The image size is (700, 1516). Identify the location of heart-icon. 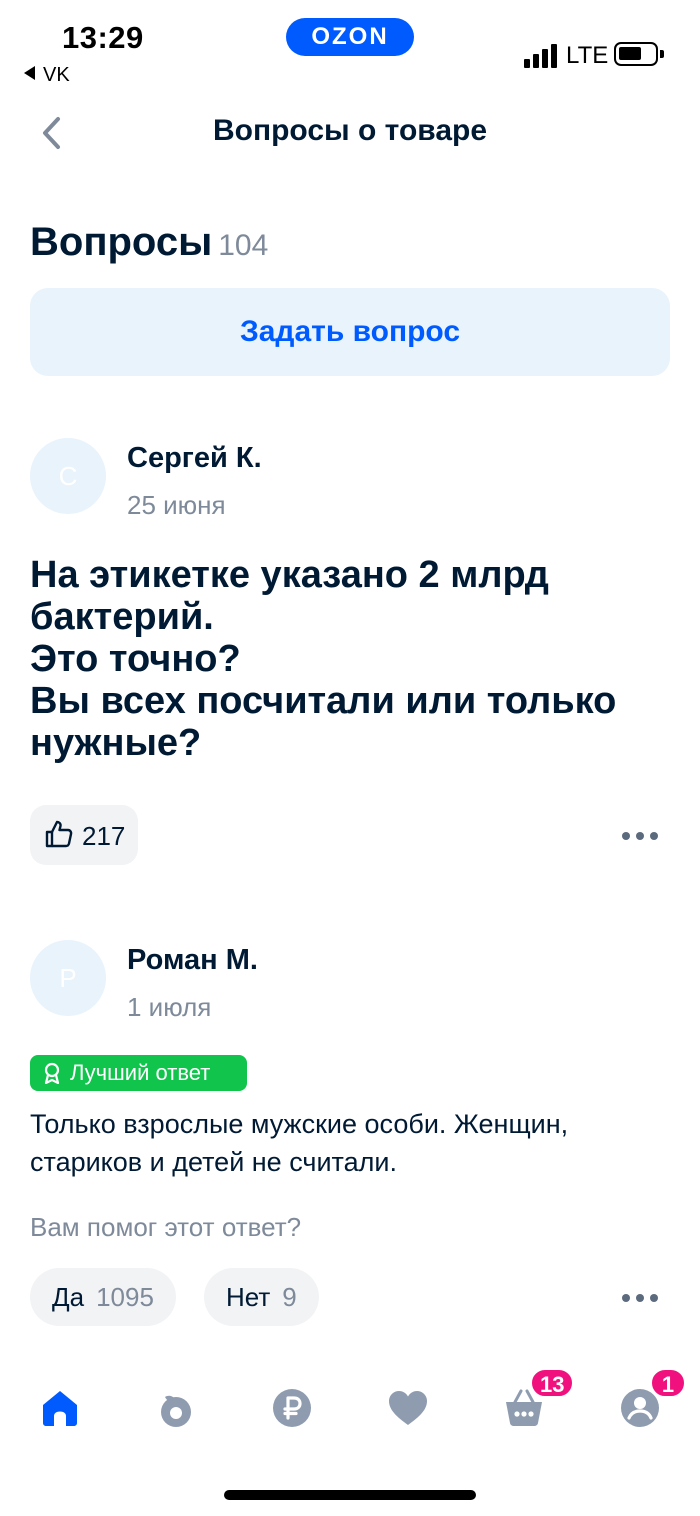
(408, 1408).